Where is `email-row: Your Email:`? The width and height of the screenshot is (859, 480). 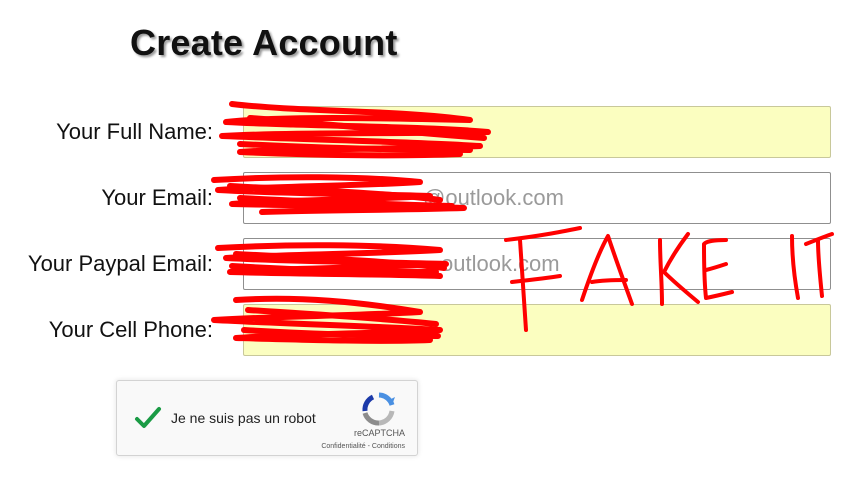 email-row: Your Email: is located at coordinates (429, 198).